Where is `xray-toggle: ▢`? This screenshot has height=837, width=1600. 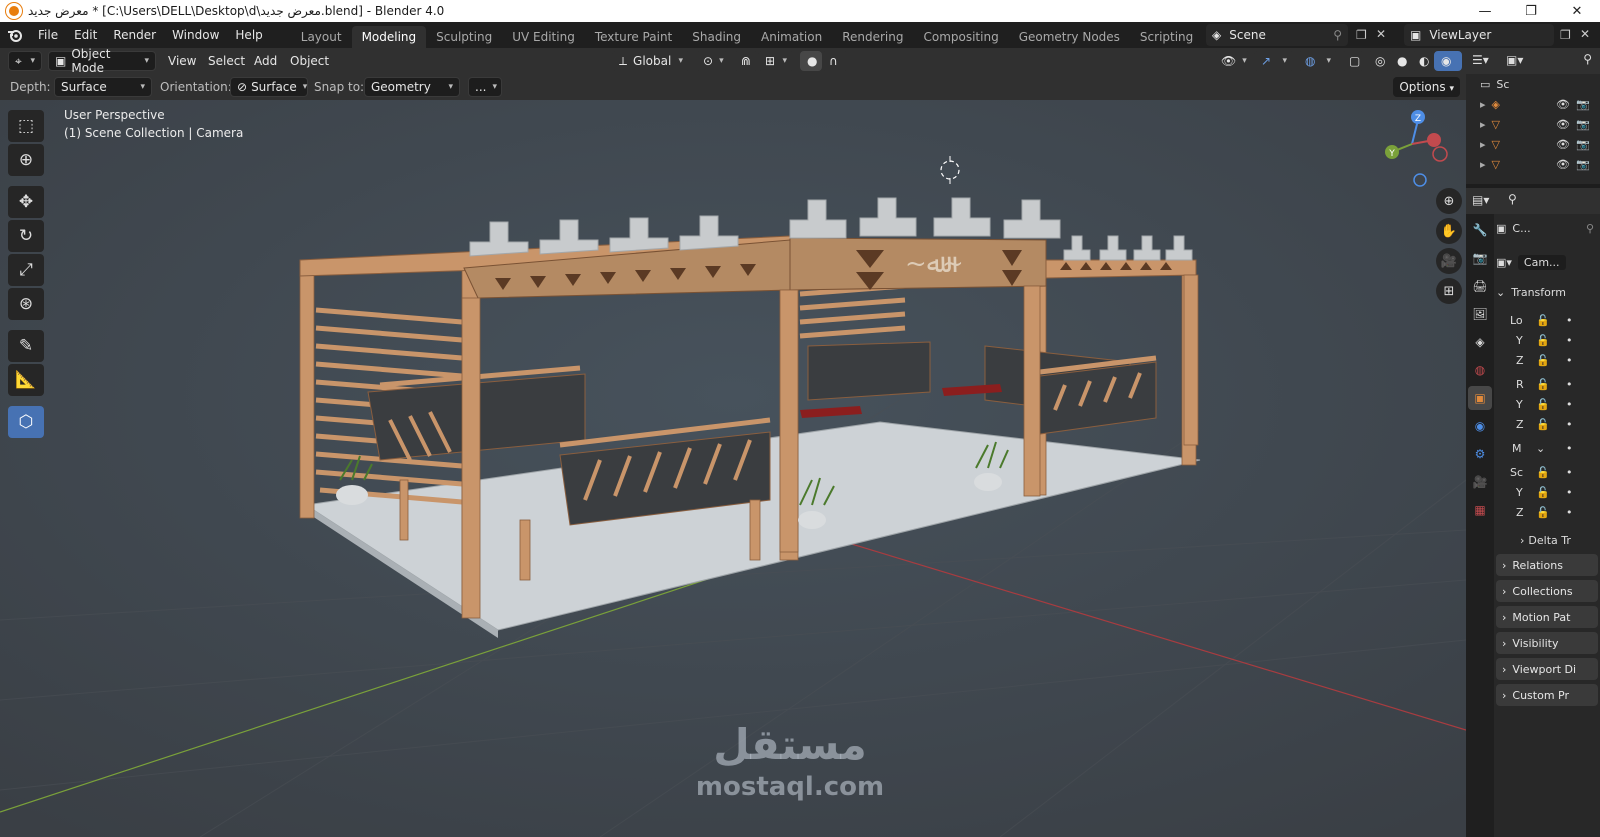
xray-toggle: ▢ is located at coordinates (1353, 61).